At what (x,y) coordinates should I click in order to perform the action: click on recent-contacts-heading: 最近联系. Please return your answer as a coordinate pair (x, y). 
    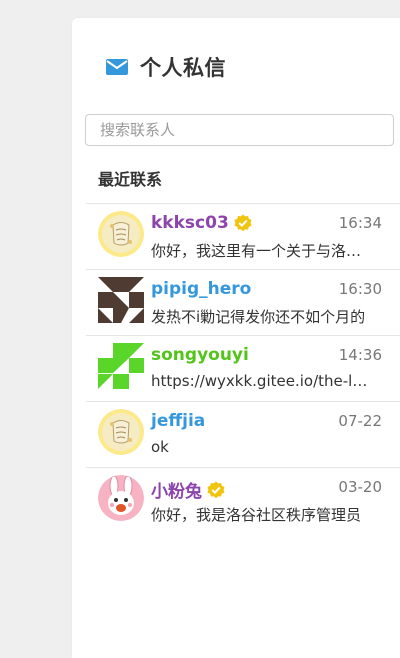
    Looking at the image, I should click on (130, 179).